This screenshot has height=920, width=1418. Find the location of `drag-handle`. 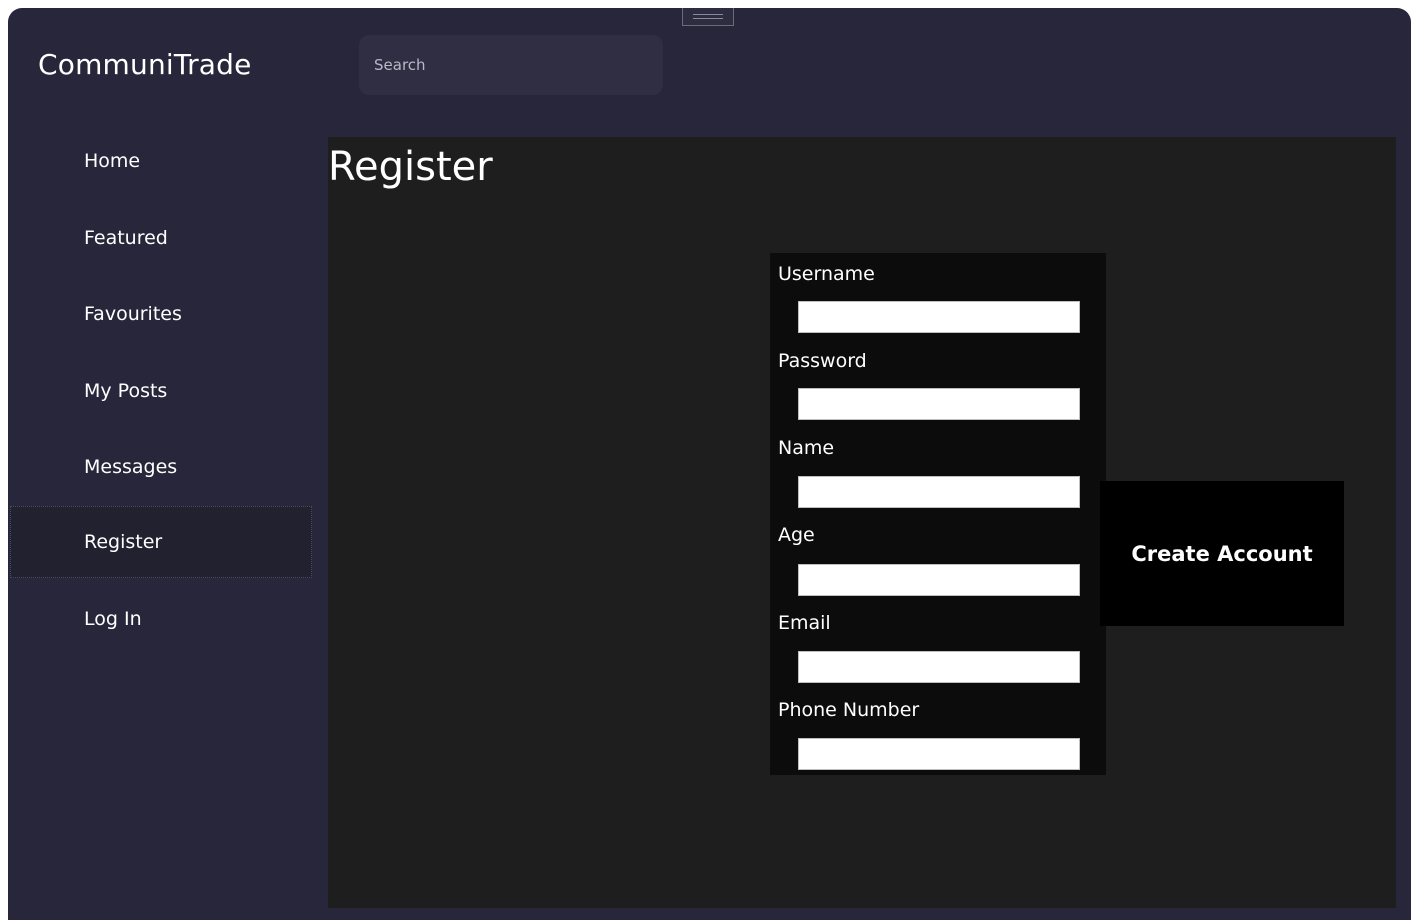

drag-handle is located at coordinates (708, 17).